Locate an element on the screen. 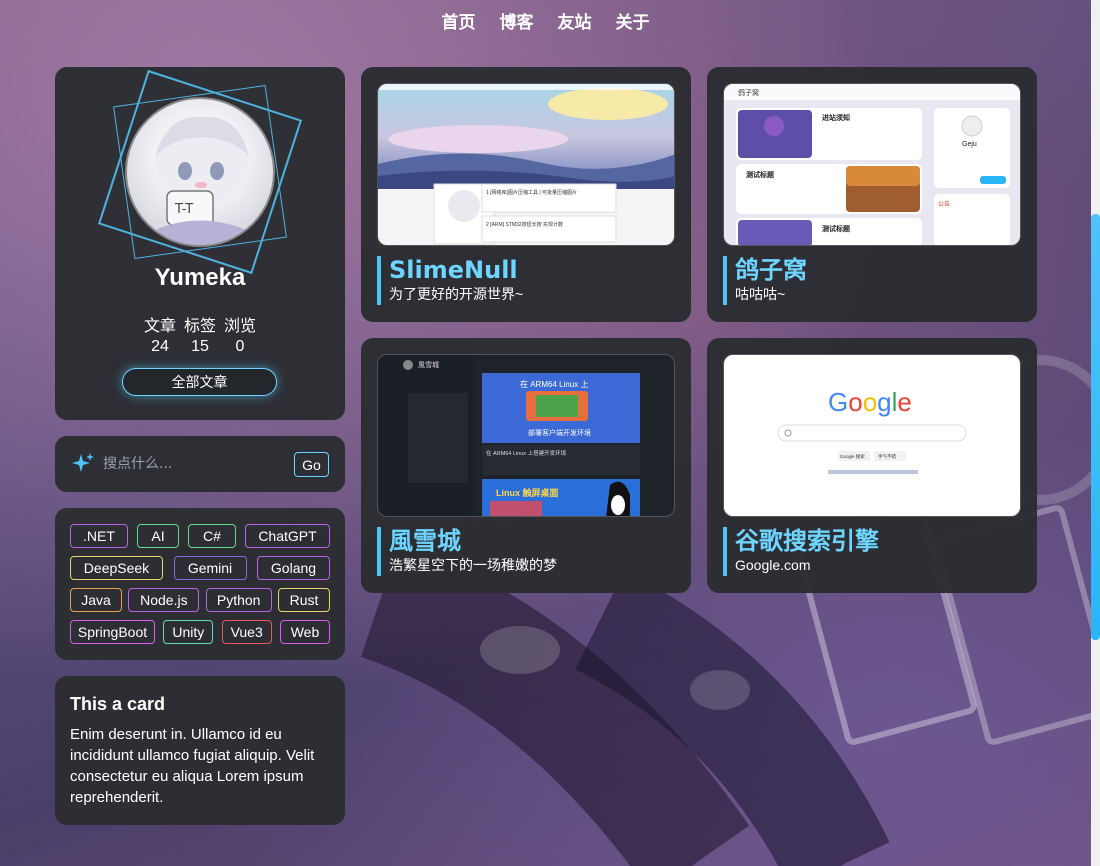 The height and width of the screenshot is (866, 1100). profile-stats: 文章 24 标签 15 浏览 0 is located at coordinates (200, 334).